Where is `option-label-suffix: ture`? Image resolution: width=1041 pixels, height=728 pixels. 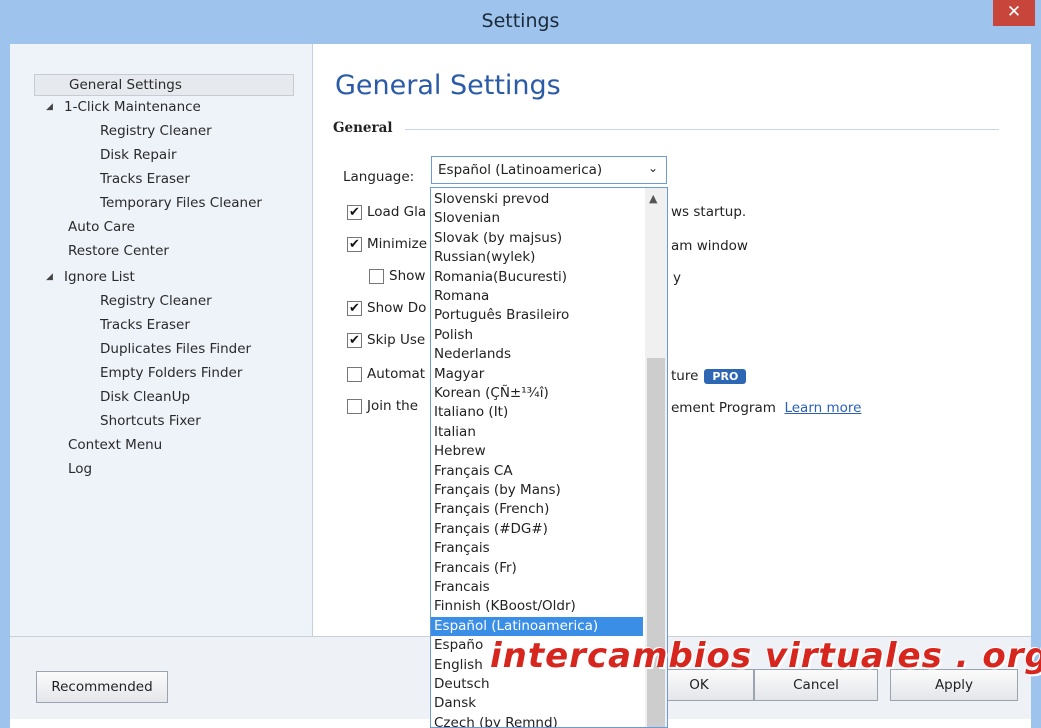
option-label-suffix: ture is located at coordinates (685, 376).